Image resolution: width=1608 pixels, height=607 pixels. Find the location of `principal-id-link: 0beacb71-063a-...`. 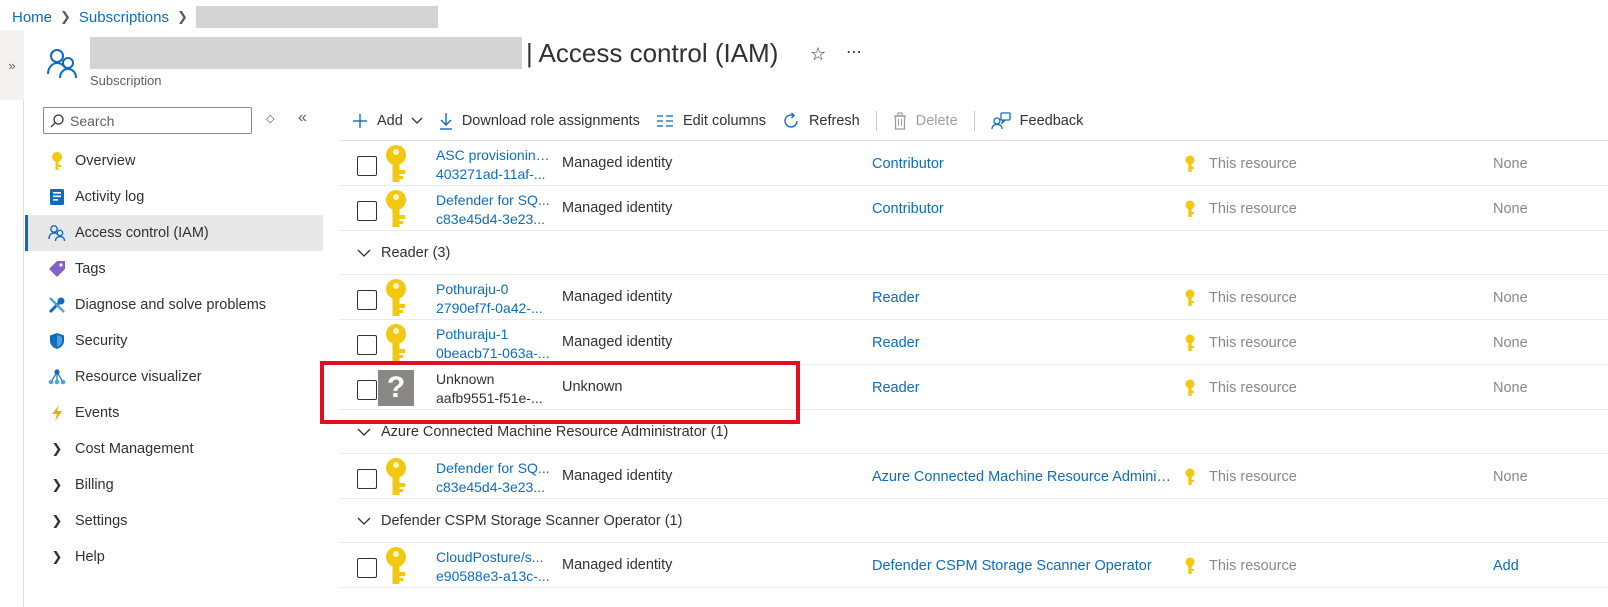

principal-id-link: 0beacb71-063a-... is located at coordinates (494, 353).